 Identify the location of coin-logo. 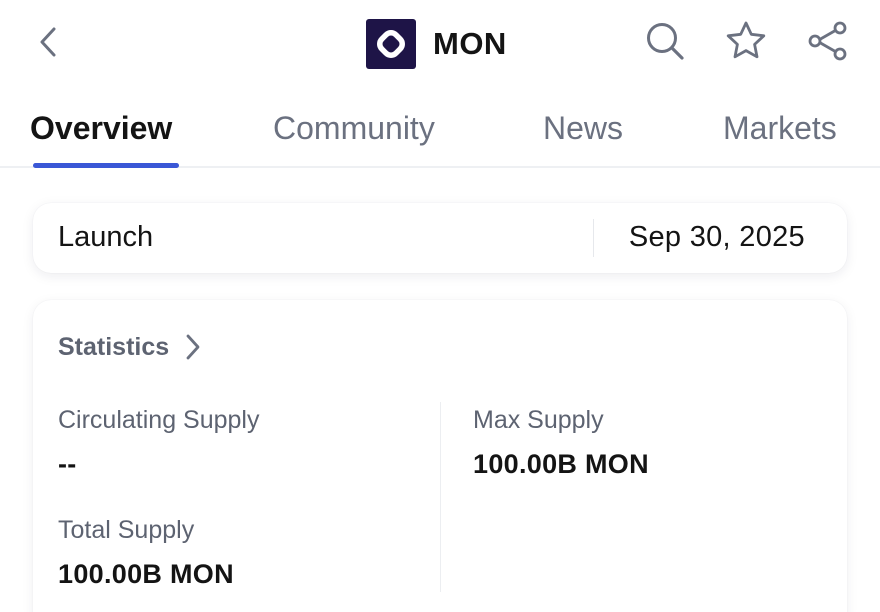
(391, 44).